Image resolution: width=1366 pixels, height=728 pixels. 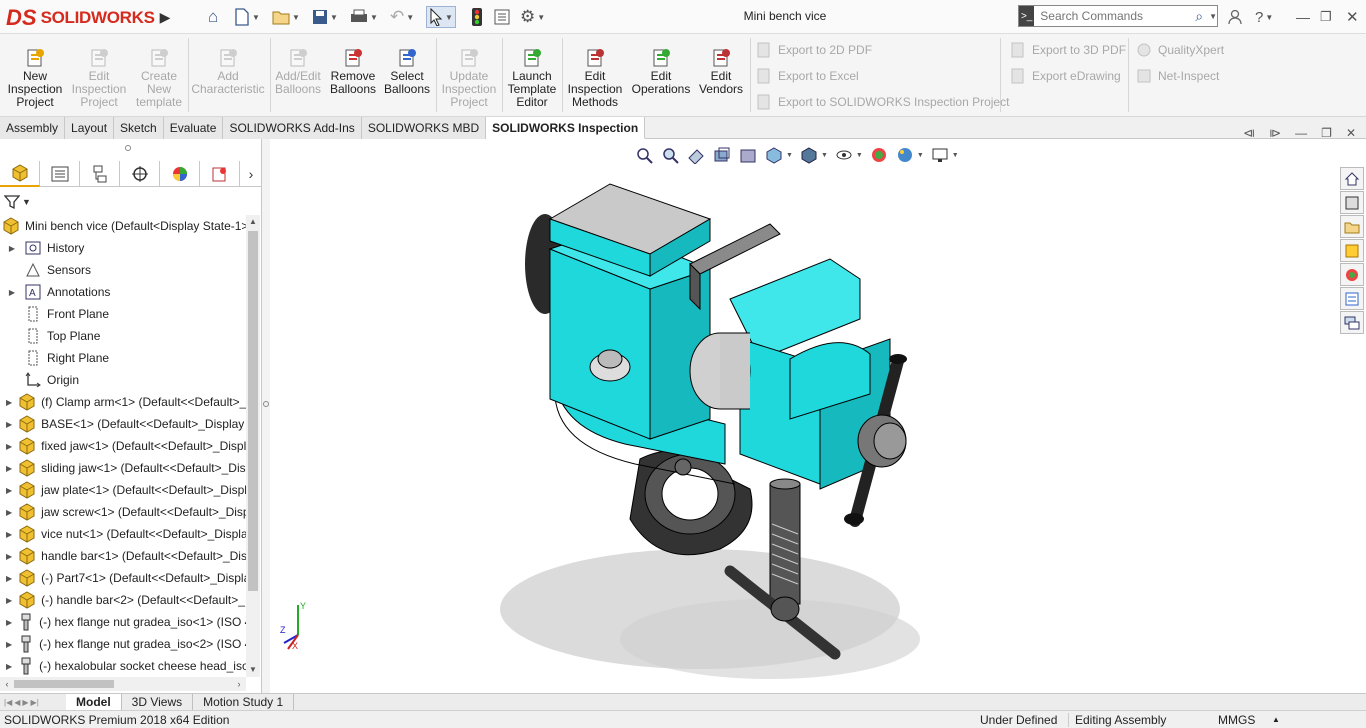 What do you see at coordinates (140, 174) in the screenshot?
I see `dimxpert-manager-tab-icon` at bounding box center [140, 174].